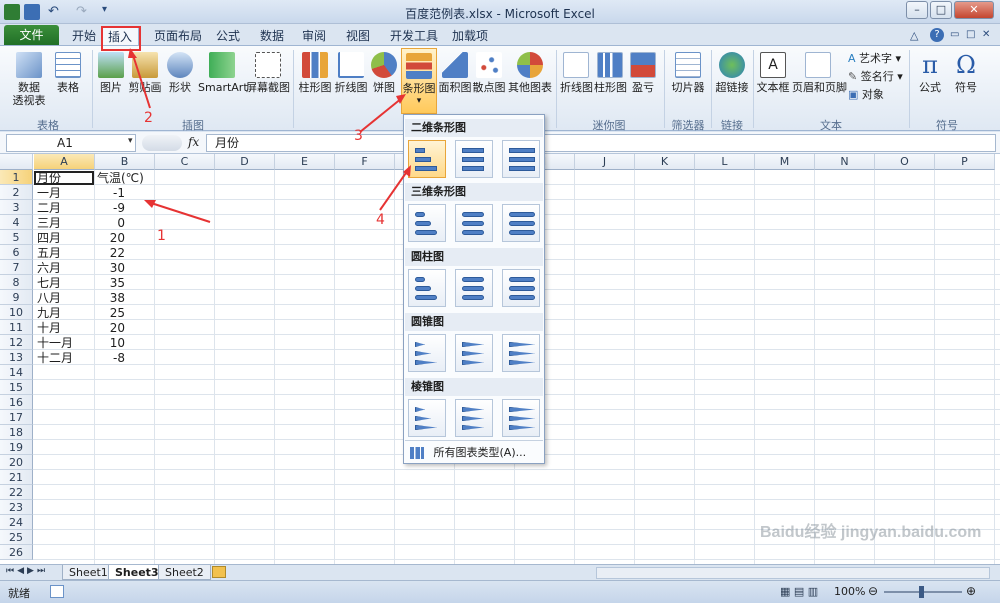 This screenshot has width=1000, height=603. I want to click on status-bar: 就绪 ▦ ▤ ▥ 100% ⊖ ⊕, so click(500, 591).